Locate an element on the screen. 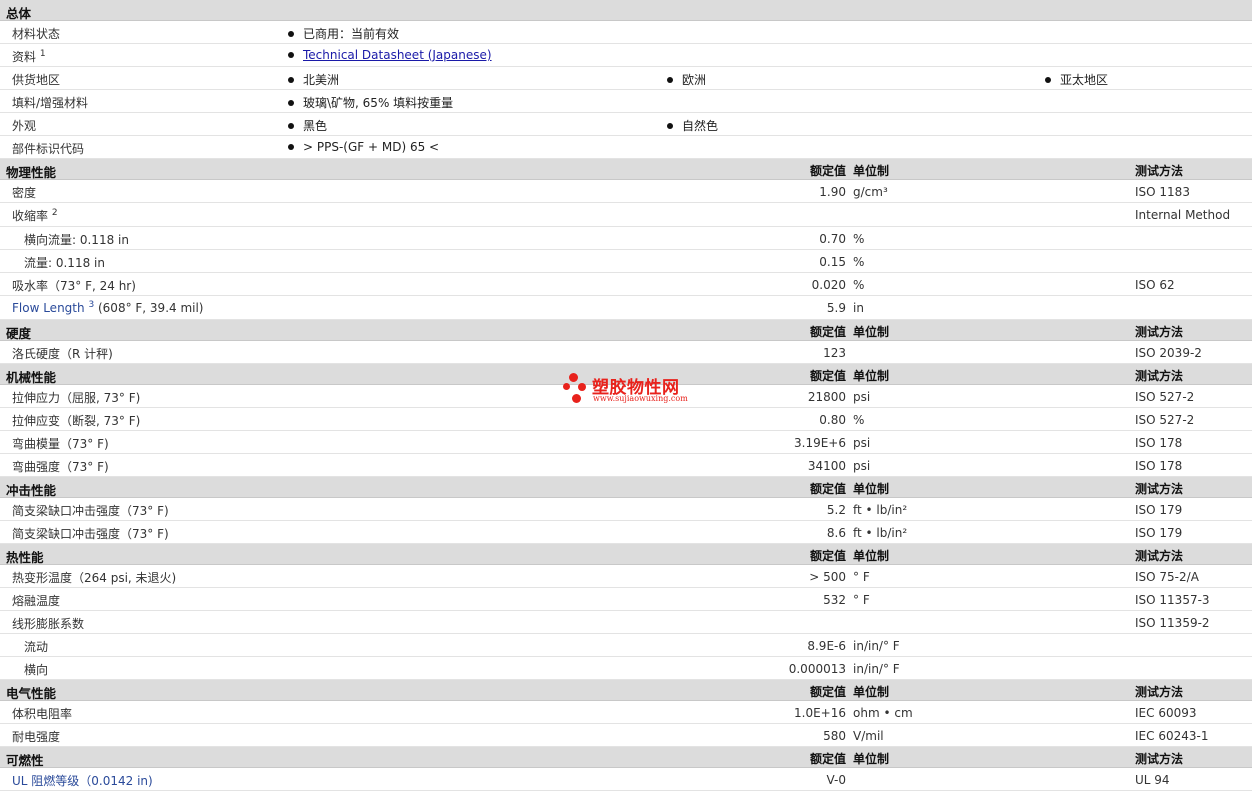 The image size is (1252, 791). test-method: IEC 60243-1 is located at coordinates (1172, 736).